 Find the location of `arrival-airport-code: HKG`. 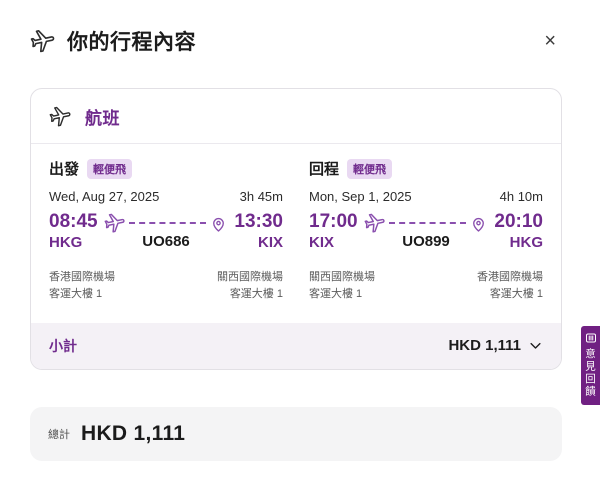

arrival-airport-code: HKG is located at coordinates (526, 242).